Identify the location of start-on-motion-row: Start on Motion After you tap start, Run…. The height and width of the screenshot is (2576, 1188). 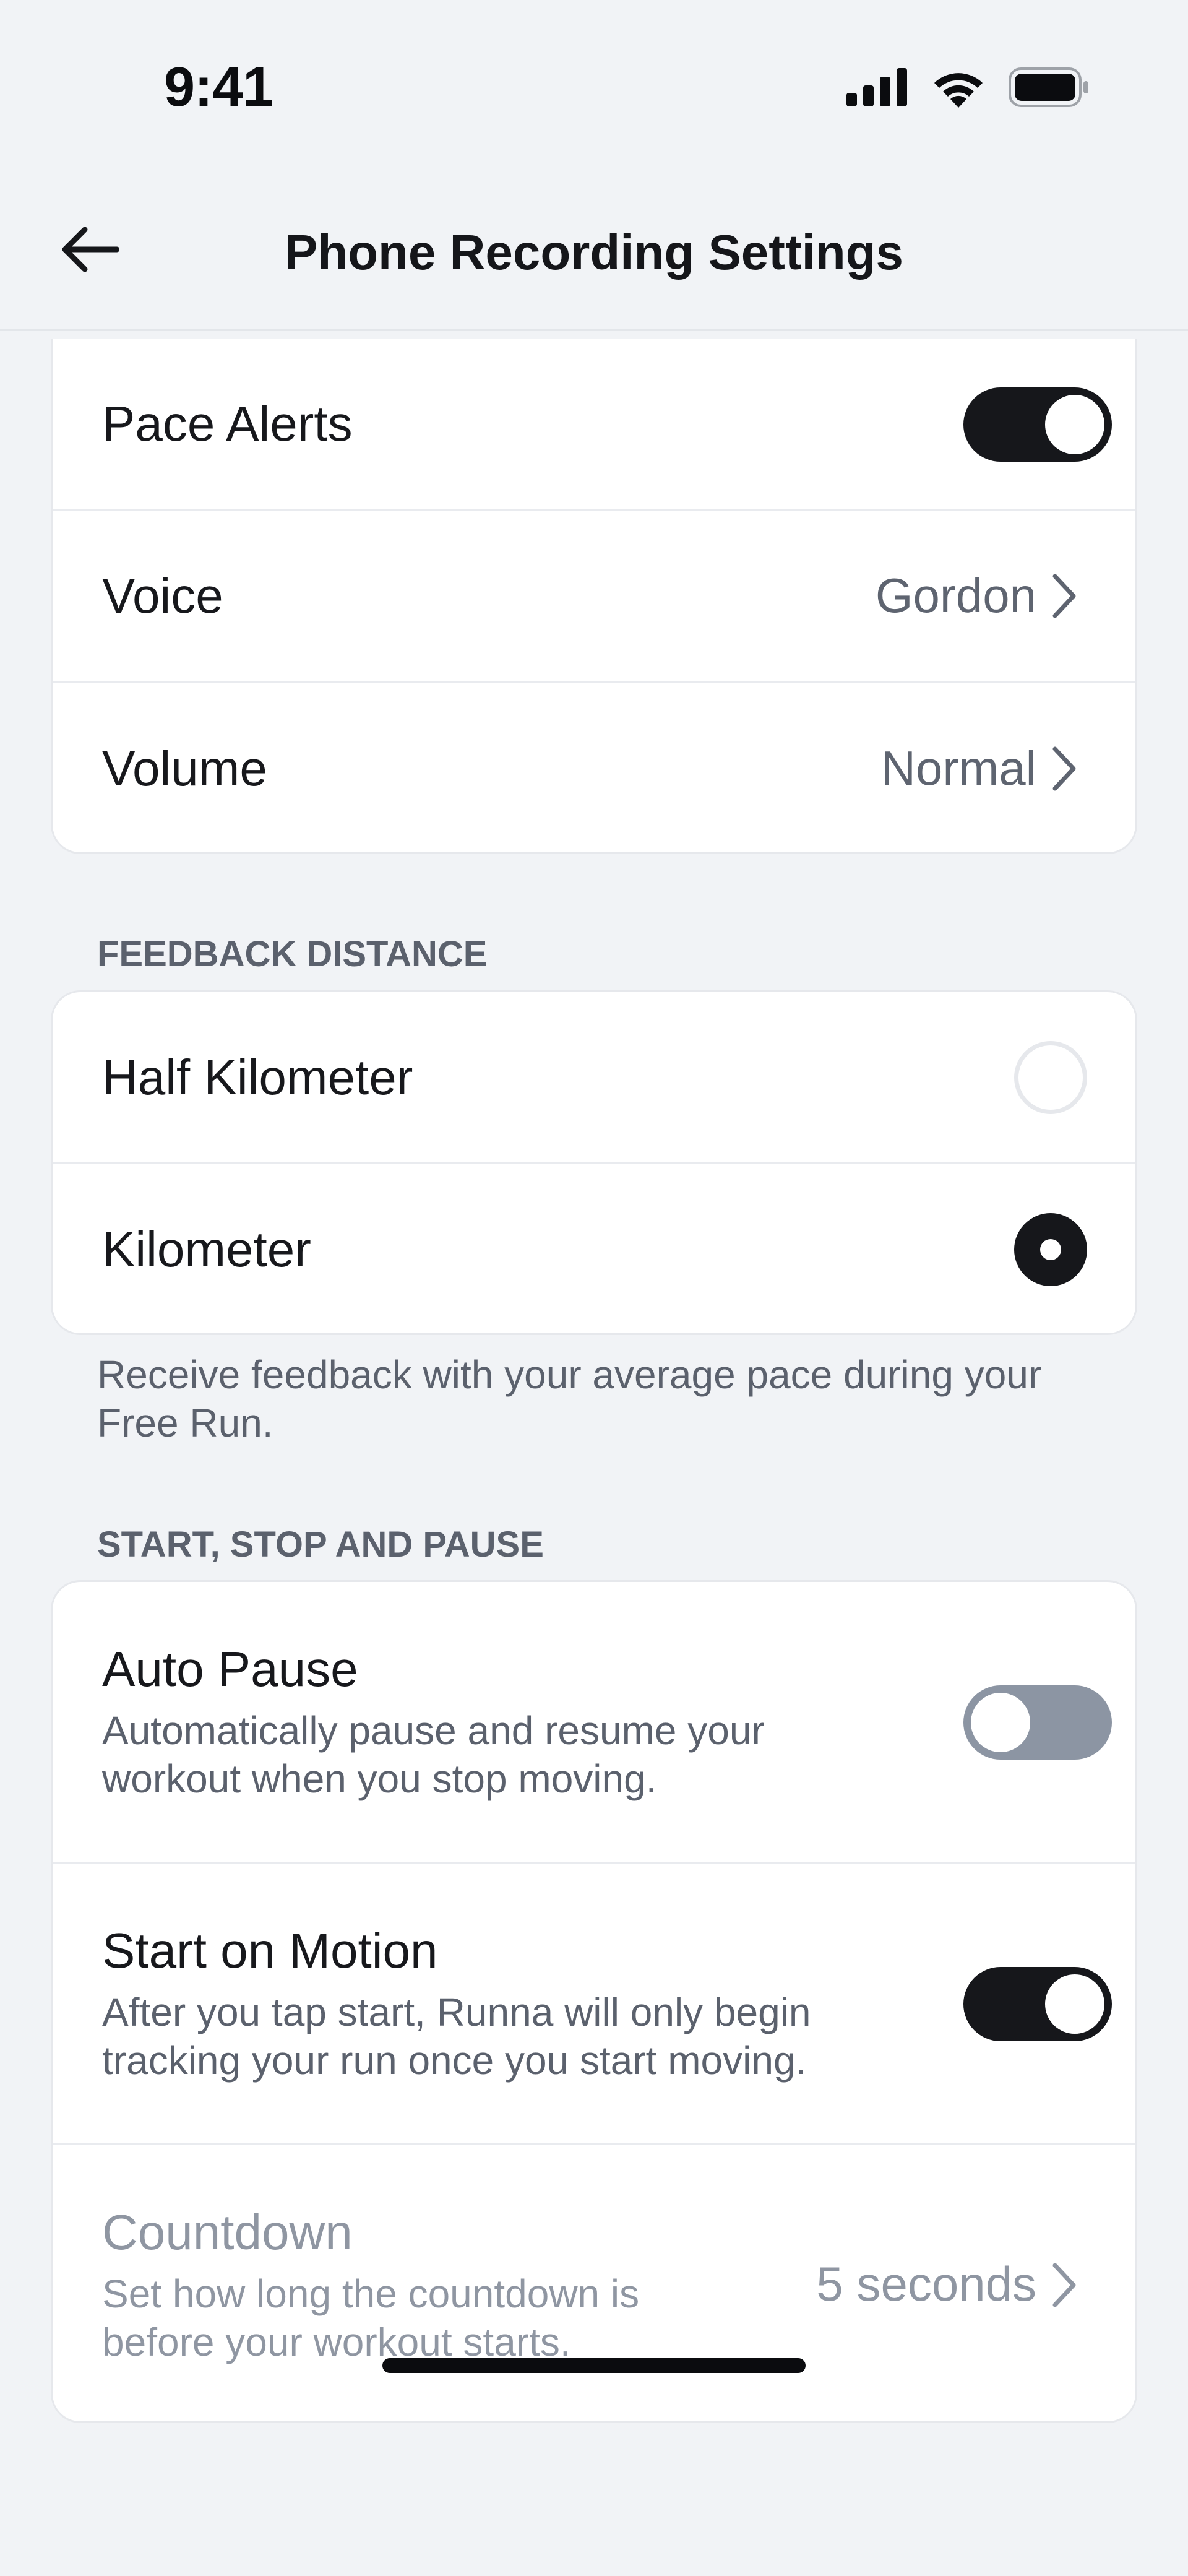
(594, 2004).